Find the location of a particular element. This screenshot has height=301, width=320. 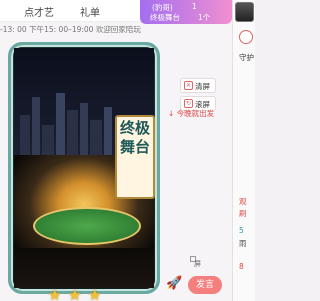

scroll-icon: ↻ is located at coordinates (188, 103).